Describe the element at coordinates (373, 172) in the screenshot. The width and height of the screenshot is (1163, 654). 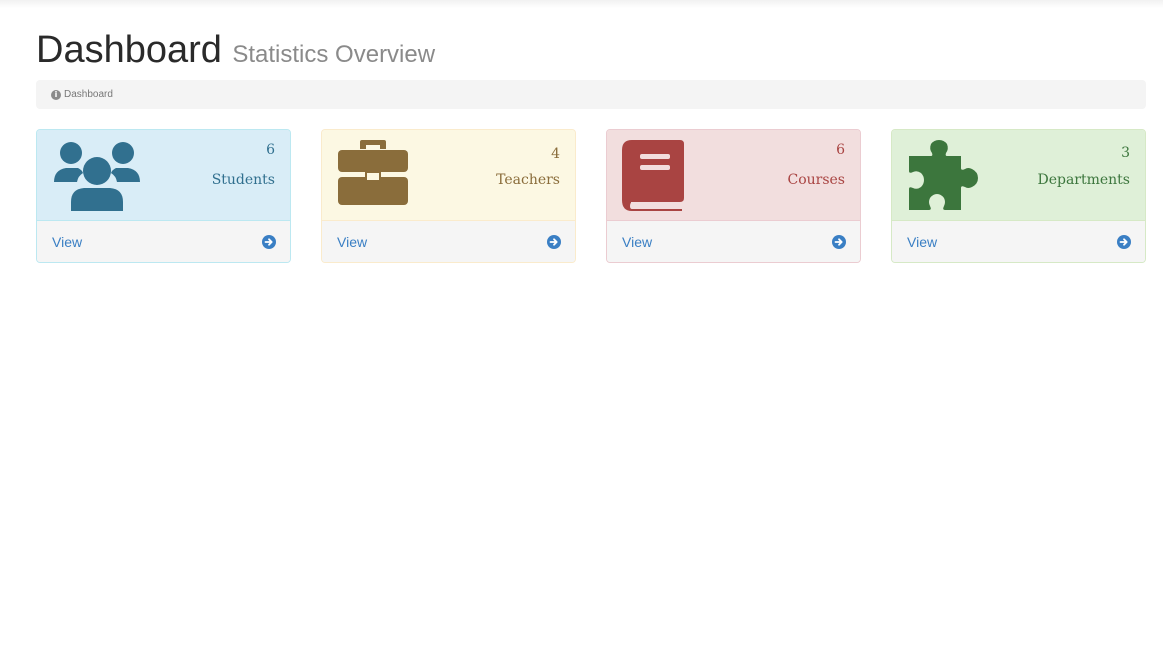
I see `briefcase-icon` at that location.